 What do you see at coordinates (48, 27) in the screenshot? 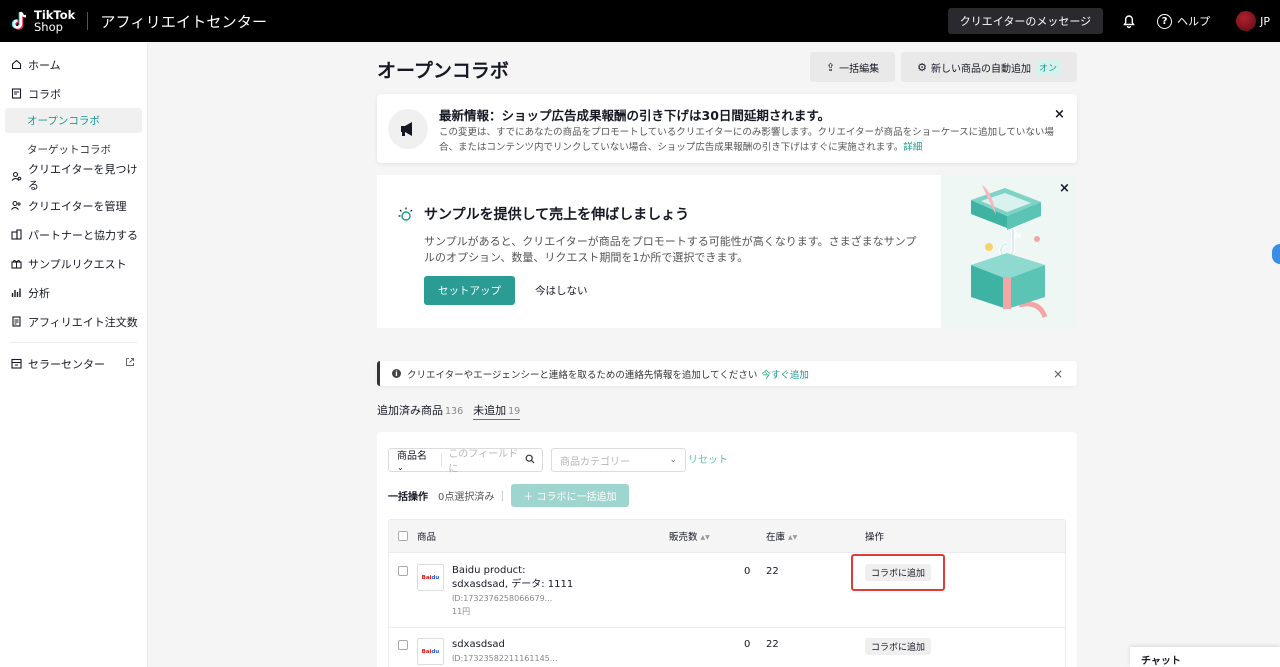
I see `brand-line-2: Shop` at bounding box center [48, 27].